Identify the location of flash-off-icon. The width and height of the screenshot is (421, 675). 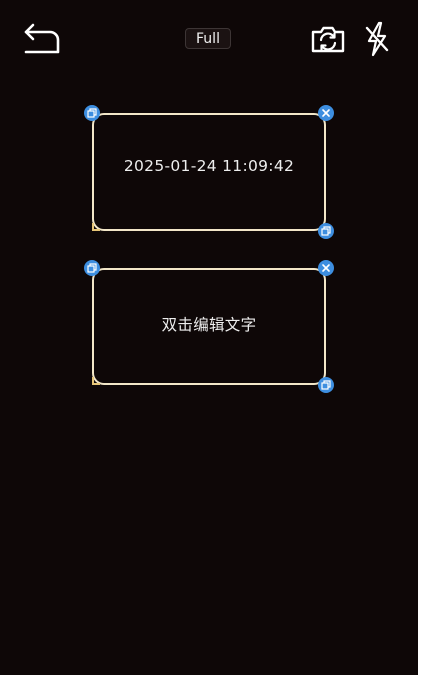
(377, 39).